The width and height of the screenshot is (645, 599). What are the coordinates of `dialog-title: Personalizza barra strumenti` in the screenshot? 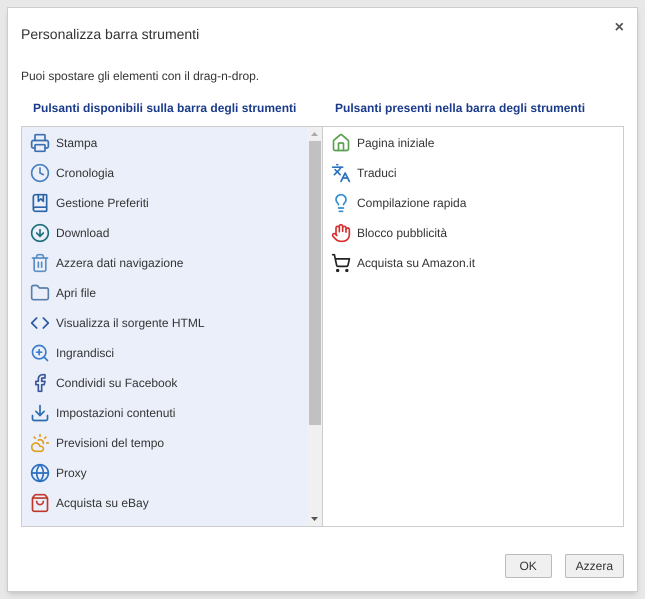 It's located at (110, 34).